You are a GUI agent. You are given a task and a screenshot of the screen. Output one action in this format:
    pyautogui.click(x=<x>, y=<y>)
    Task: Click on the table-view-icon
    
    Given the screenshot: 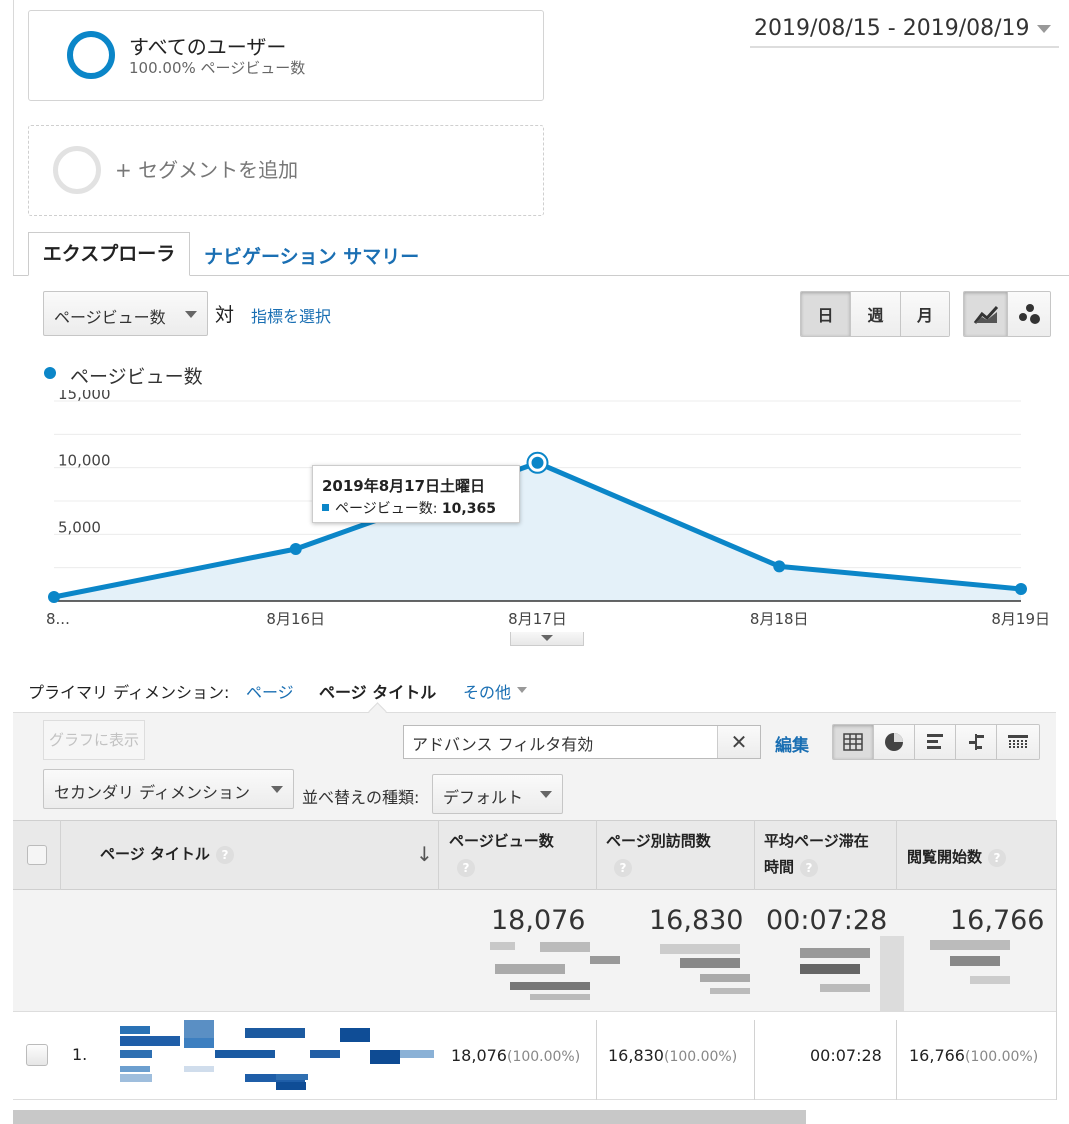 What is the action you would take?
    pyautogui.click(x=853, y=742)
    